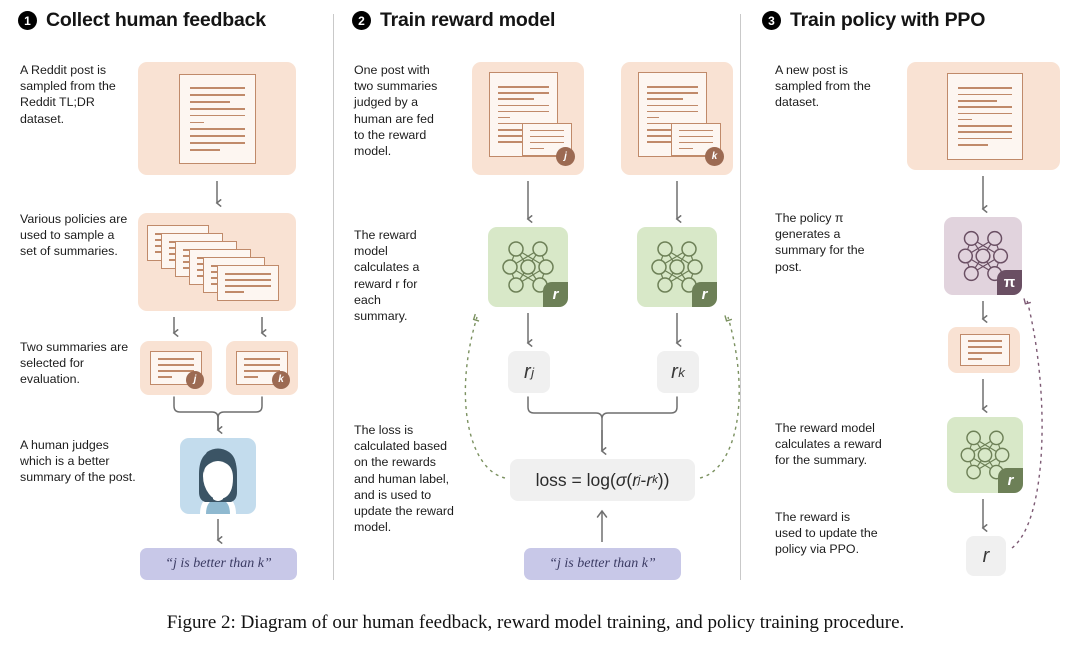 This screenshot has height=651, width=1069. What do you see at coordinates (218, 564) in the screenshot?
I see `label-pill-1: “j is better than k”` at bounding box center [218, 564].